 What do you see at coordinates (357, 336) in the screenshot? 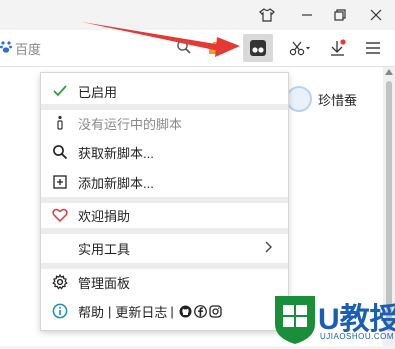
I see `watermark-url: UJIAOSHOU.COM` at bounding box center [357, 336].